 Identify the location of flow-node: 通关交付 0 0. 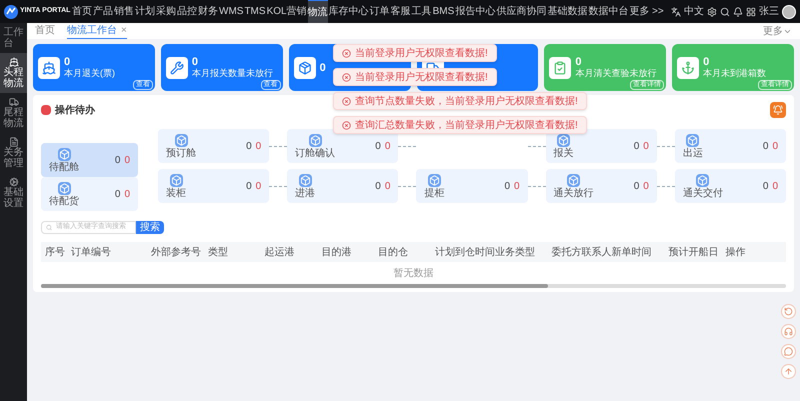
(730, 186).